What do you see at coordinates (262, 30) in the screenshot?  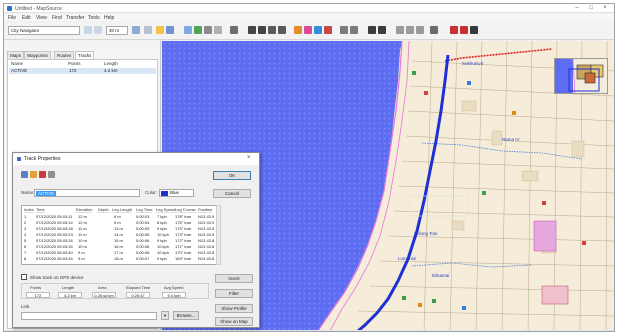 I see `send-to-device-icon` at bounding box center [262, 30].